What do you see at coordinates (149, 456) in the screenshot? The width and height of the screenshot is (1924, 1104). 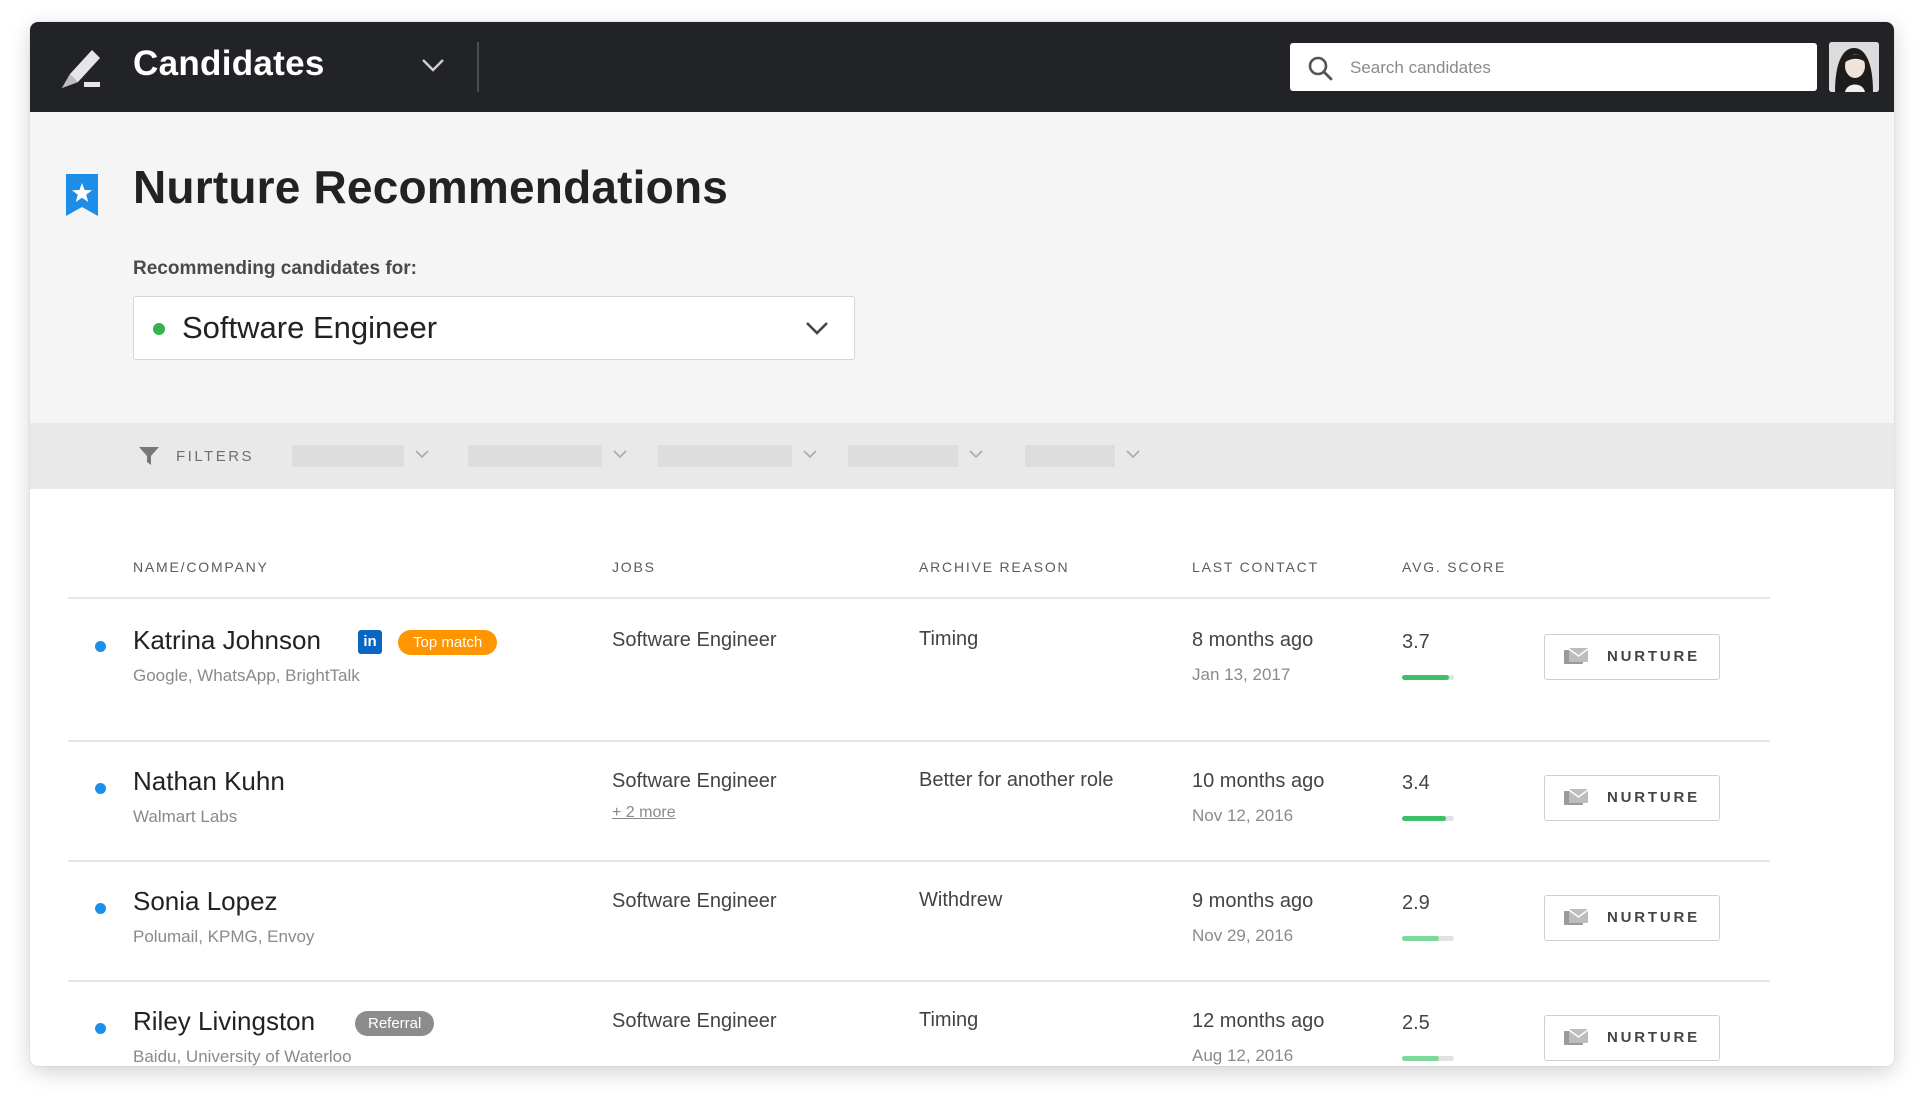 I see `filter-icon` at bounding box center [149, 456].